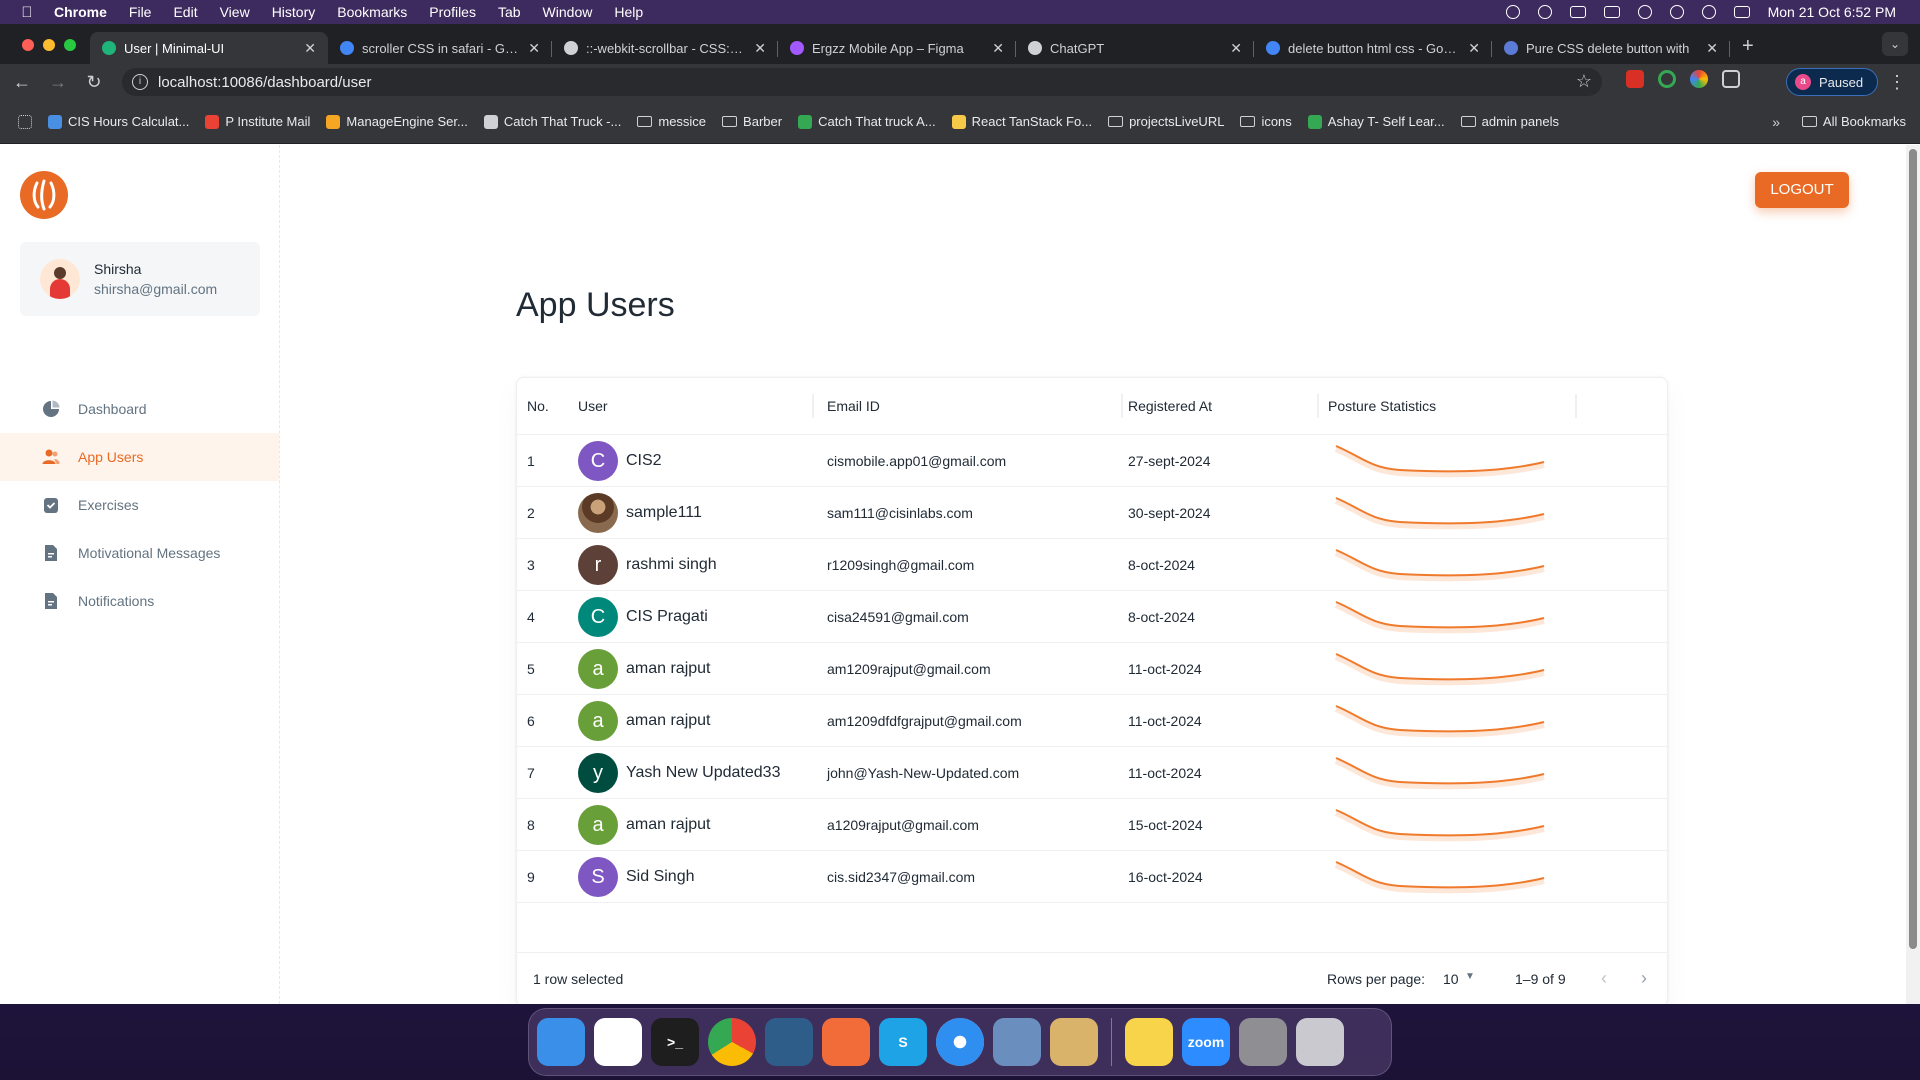  What do you see at coordinates (25, 121) in the screenshot?
I see `apps-grid-icon` at bounding box center [25, 121].